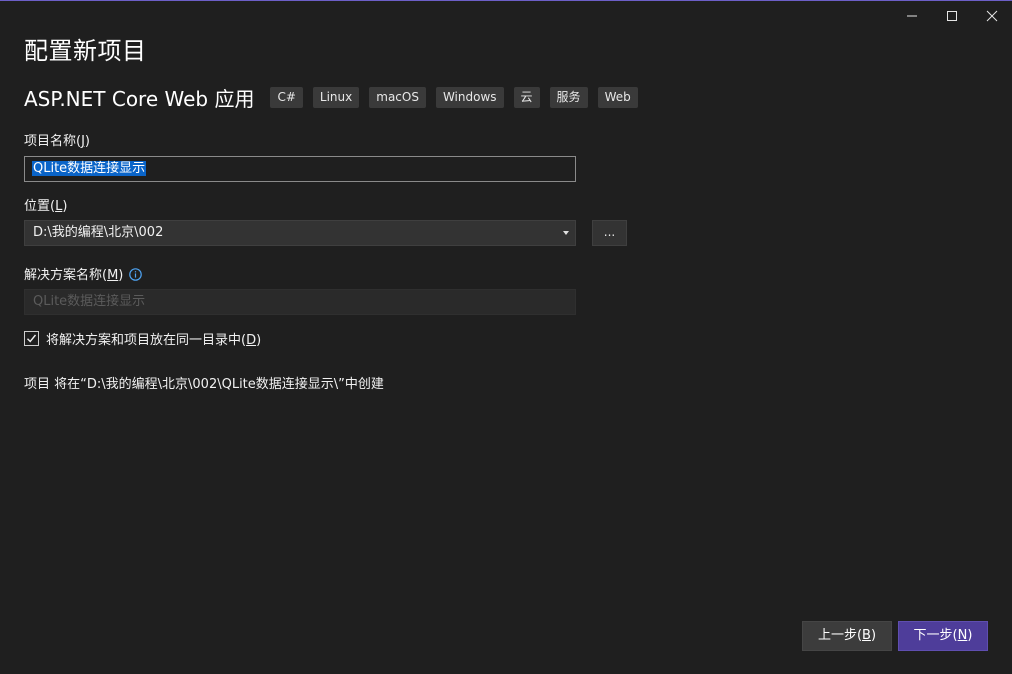 This screenshot has height=674, width=1012. I want to click on tag-web: Web, so click(617, 97).